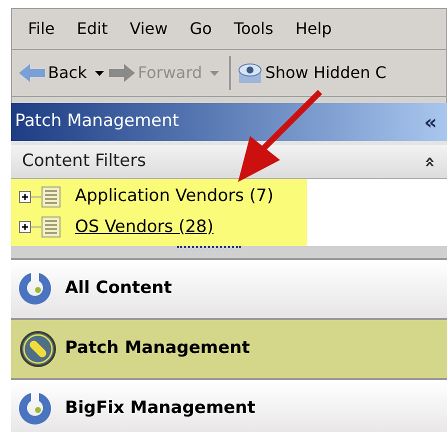 Image resolution: width=447 pixels, height=432 pixels. I want to click on section-title: Content Filters, so click(84, 161).